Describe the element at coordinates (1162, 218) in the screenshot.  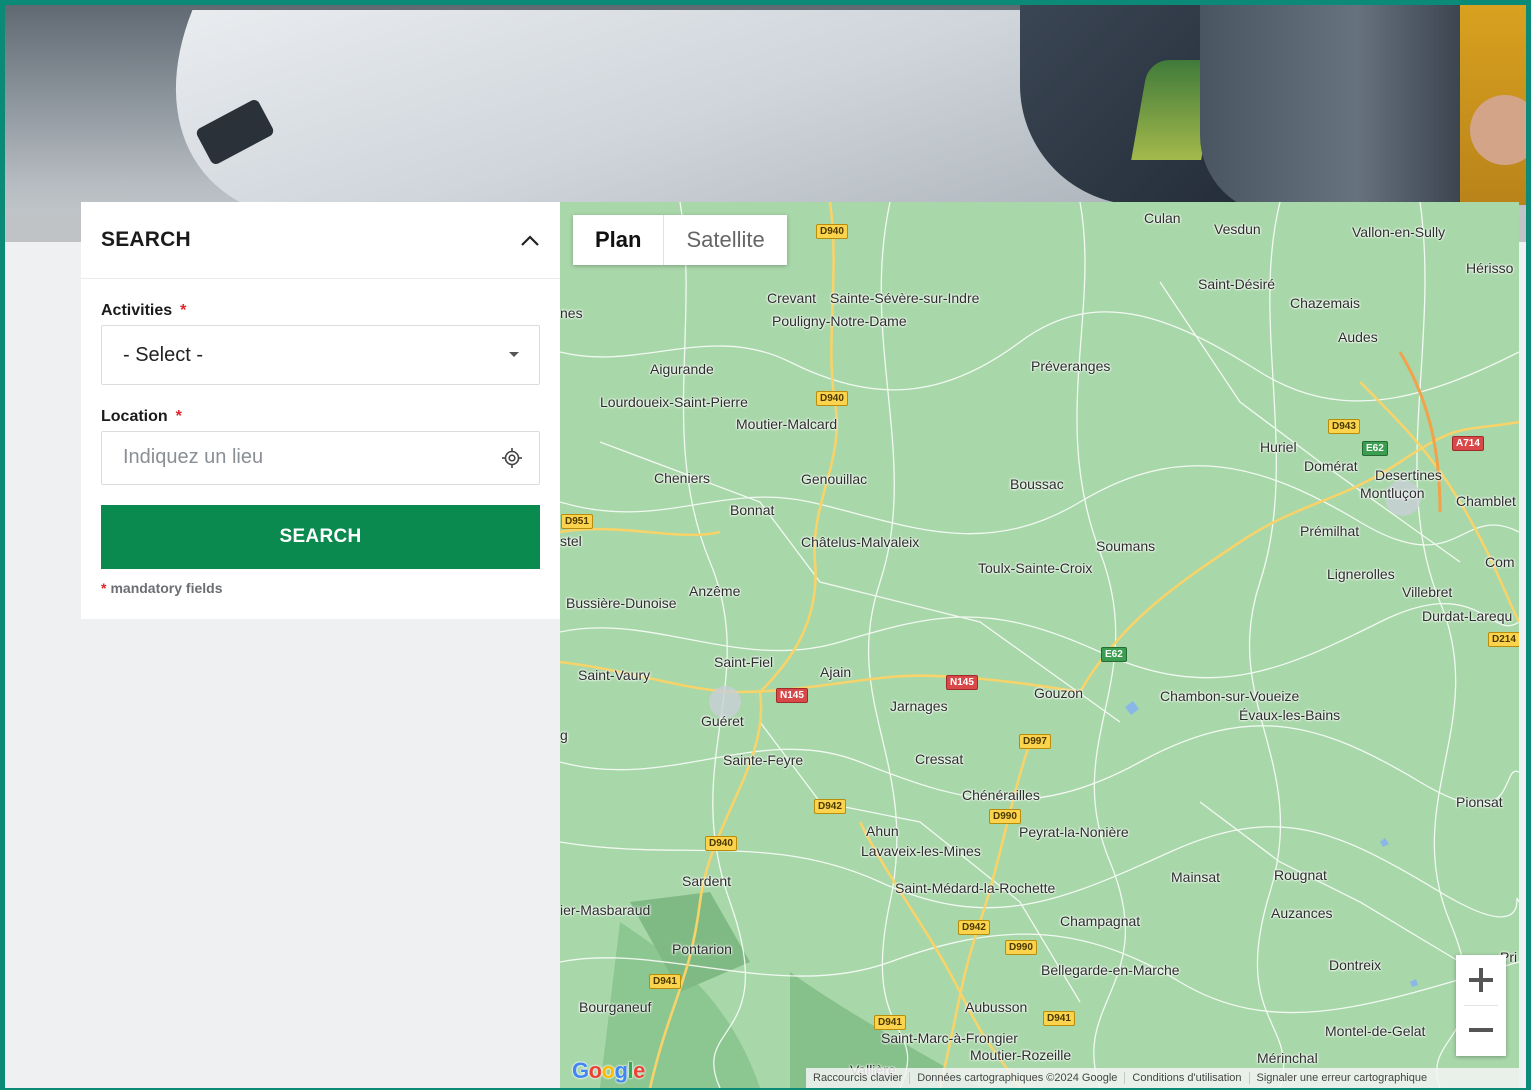
I see `map-place-label: Culan` at that location.